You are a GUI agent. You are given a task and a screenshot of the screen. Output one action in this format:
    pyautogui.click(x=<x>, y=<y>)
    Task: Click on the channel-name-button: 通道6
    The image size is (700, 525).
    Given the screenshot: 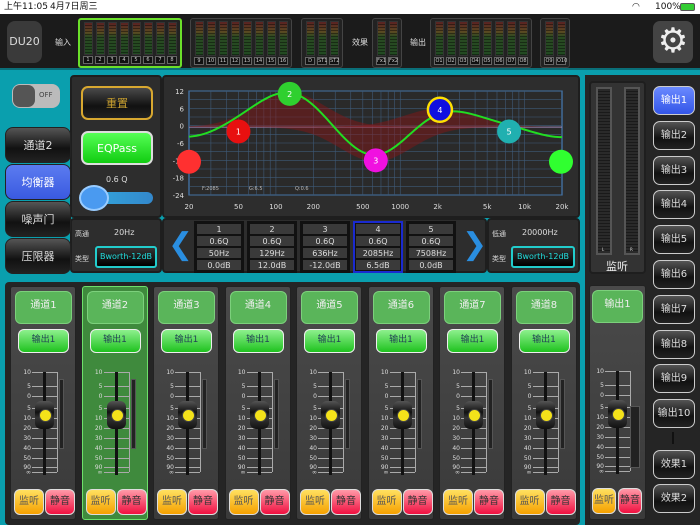 What is the action you would take?
    pyautogui.click(x=401, y=307)
    